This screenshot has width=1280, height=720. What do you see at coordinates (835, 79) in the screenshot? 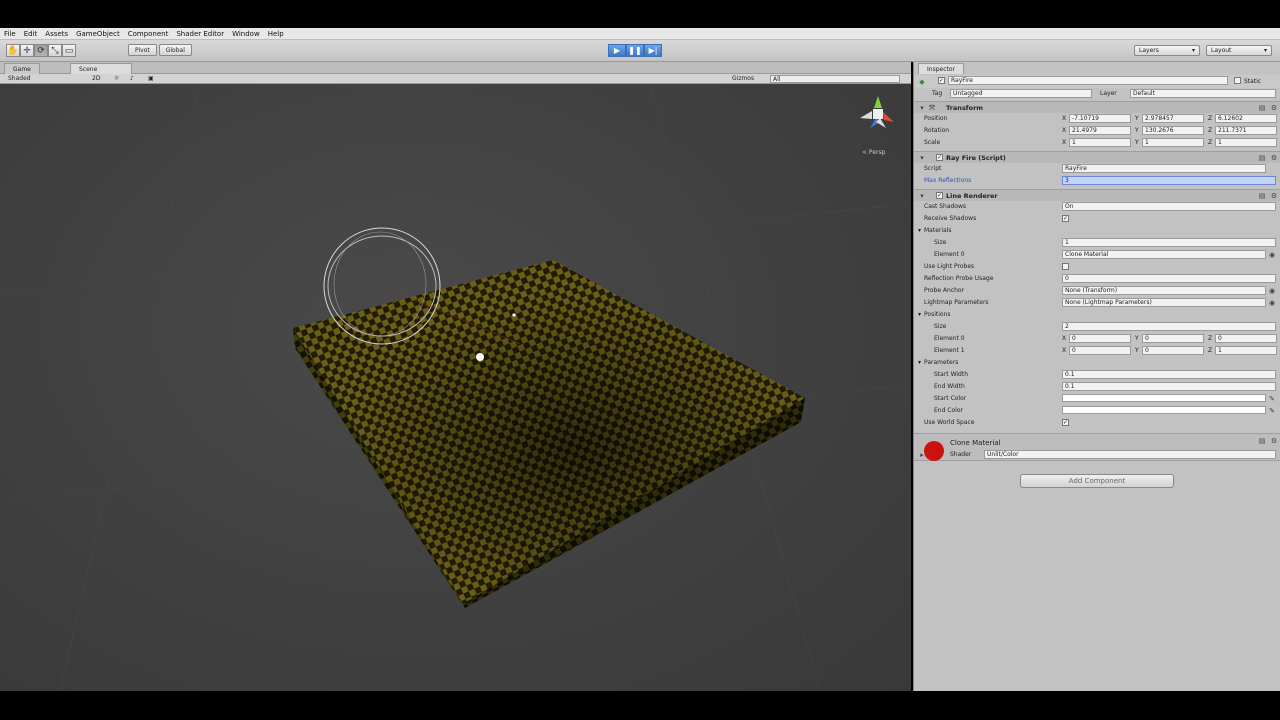
I see `scene-search-input: All` at bounding box center [835, 79].